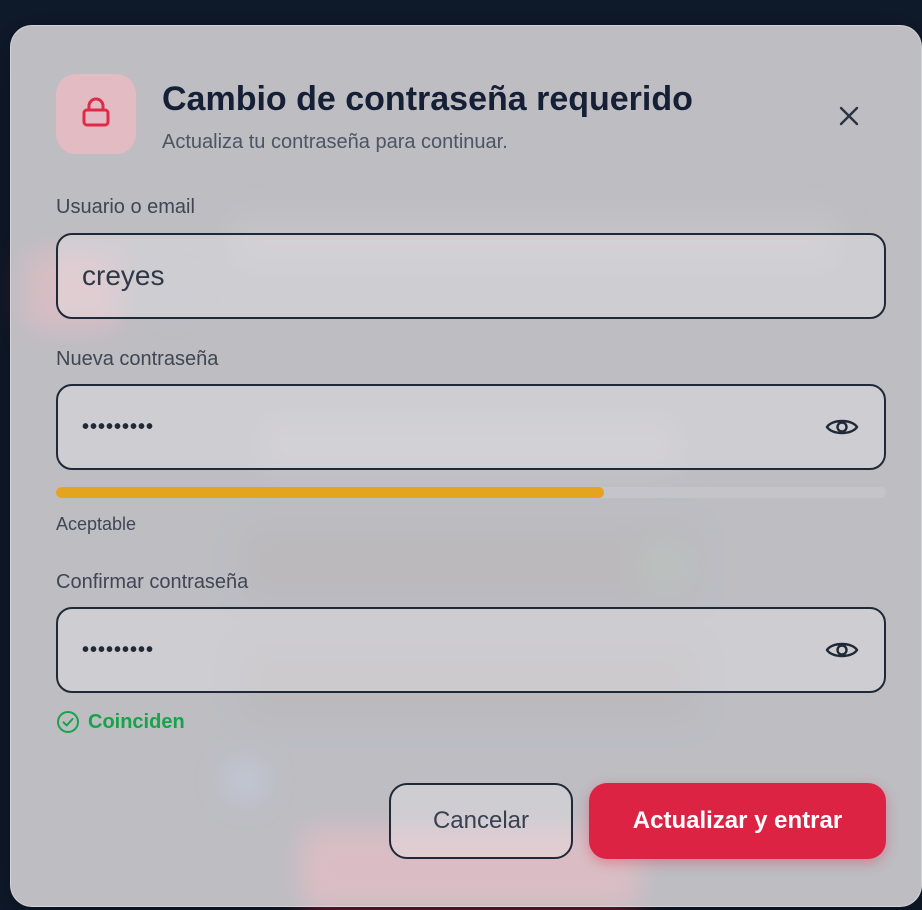  I want to click on password-strength-meter, so click(471, 492).